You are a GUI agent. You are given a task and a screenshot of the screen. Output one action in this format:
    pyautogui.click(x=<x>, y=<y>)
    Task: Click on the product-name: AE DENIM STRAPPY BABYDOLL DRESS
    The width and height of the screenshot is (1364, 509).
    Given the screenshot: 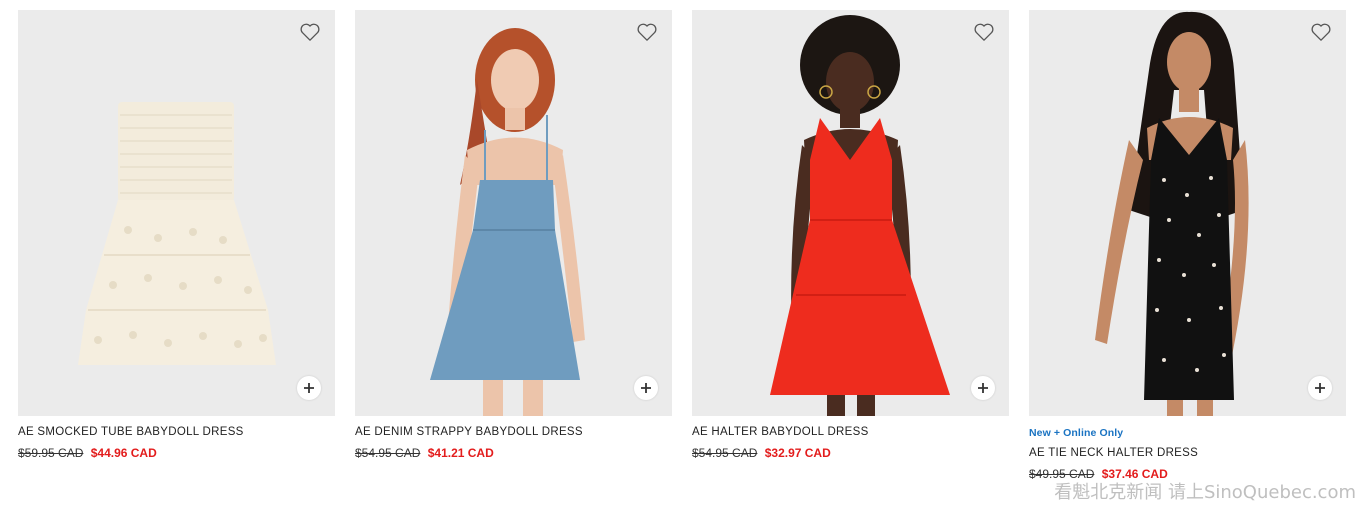 What is the action you would take?
    pyautogui.click(x=513, y=432)
    